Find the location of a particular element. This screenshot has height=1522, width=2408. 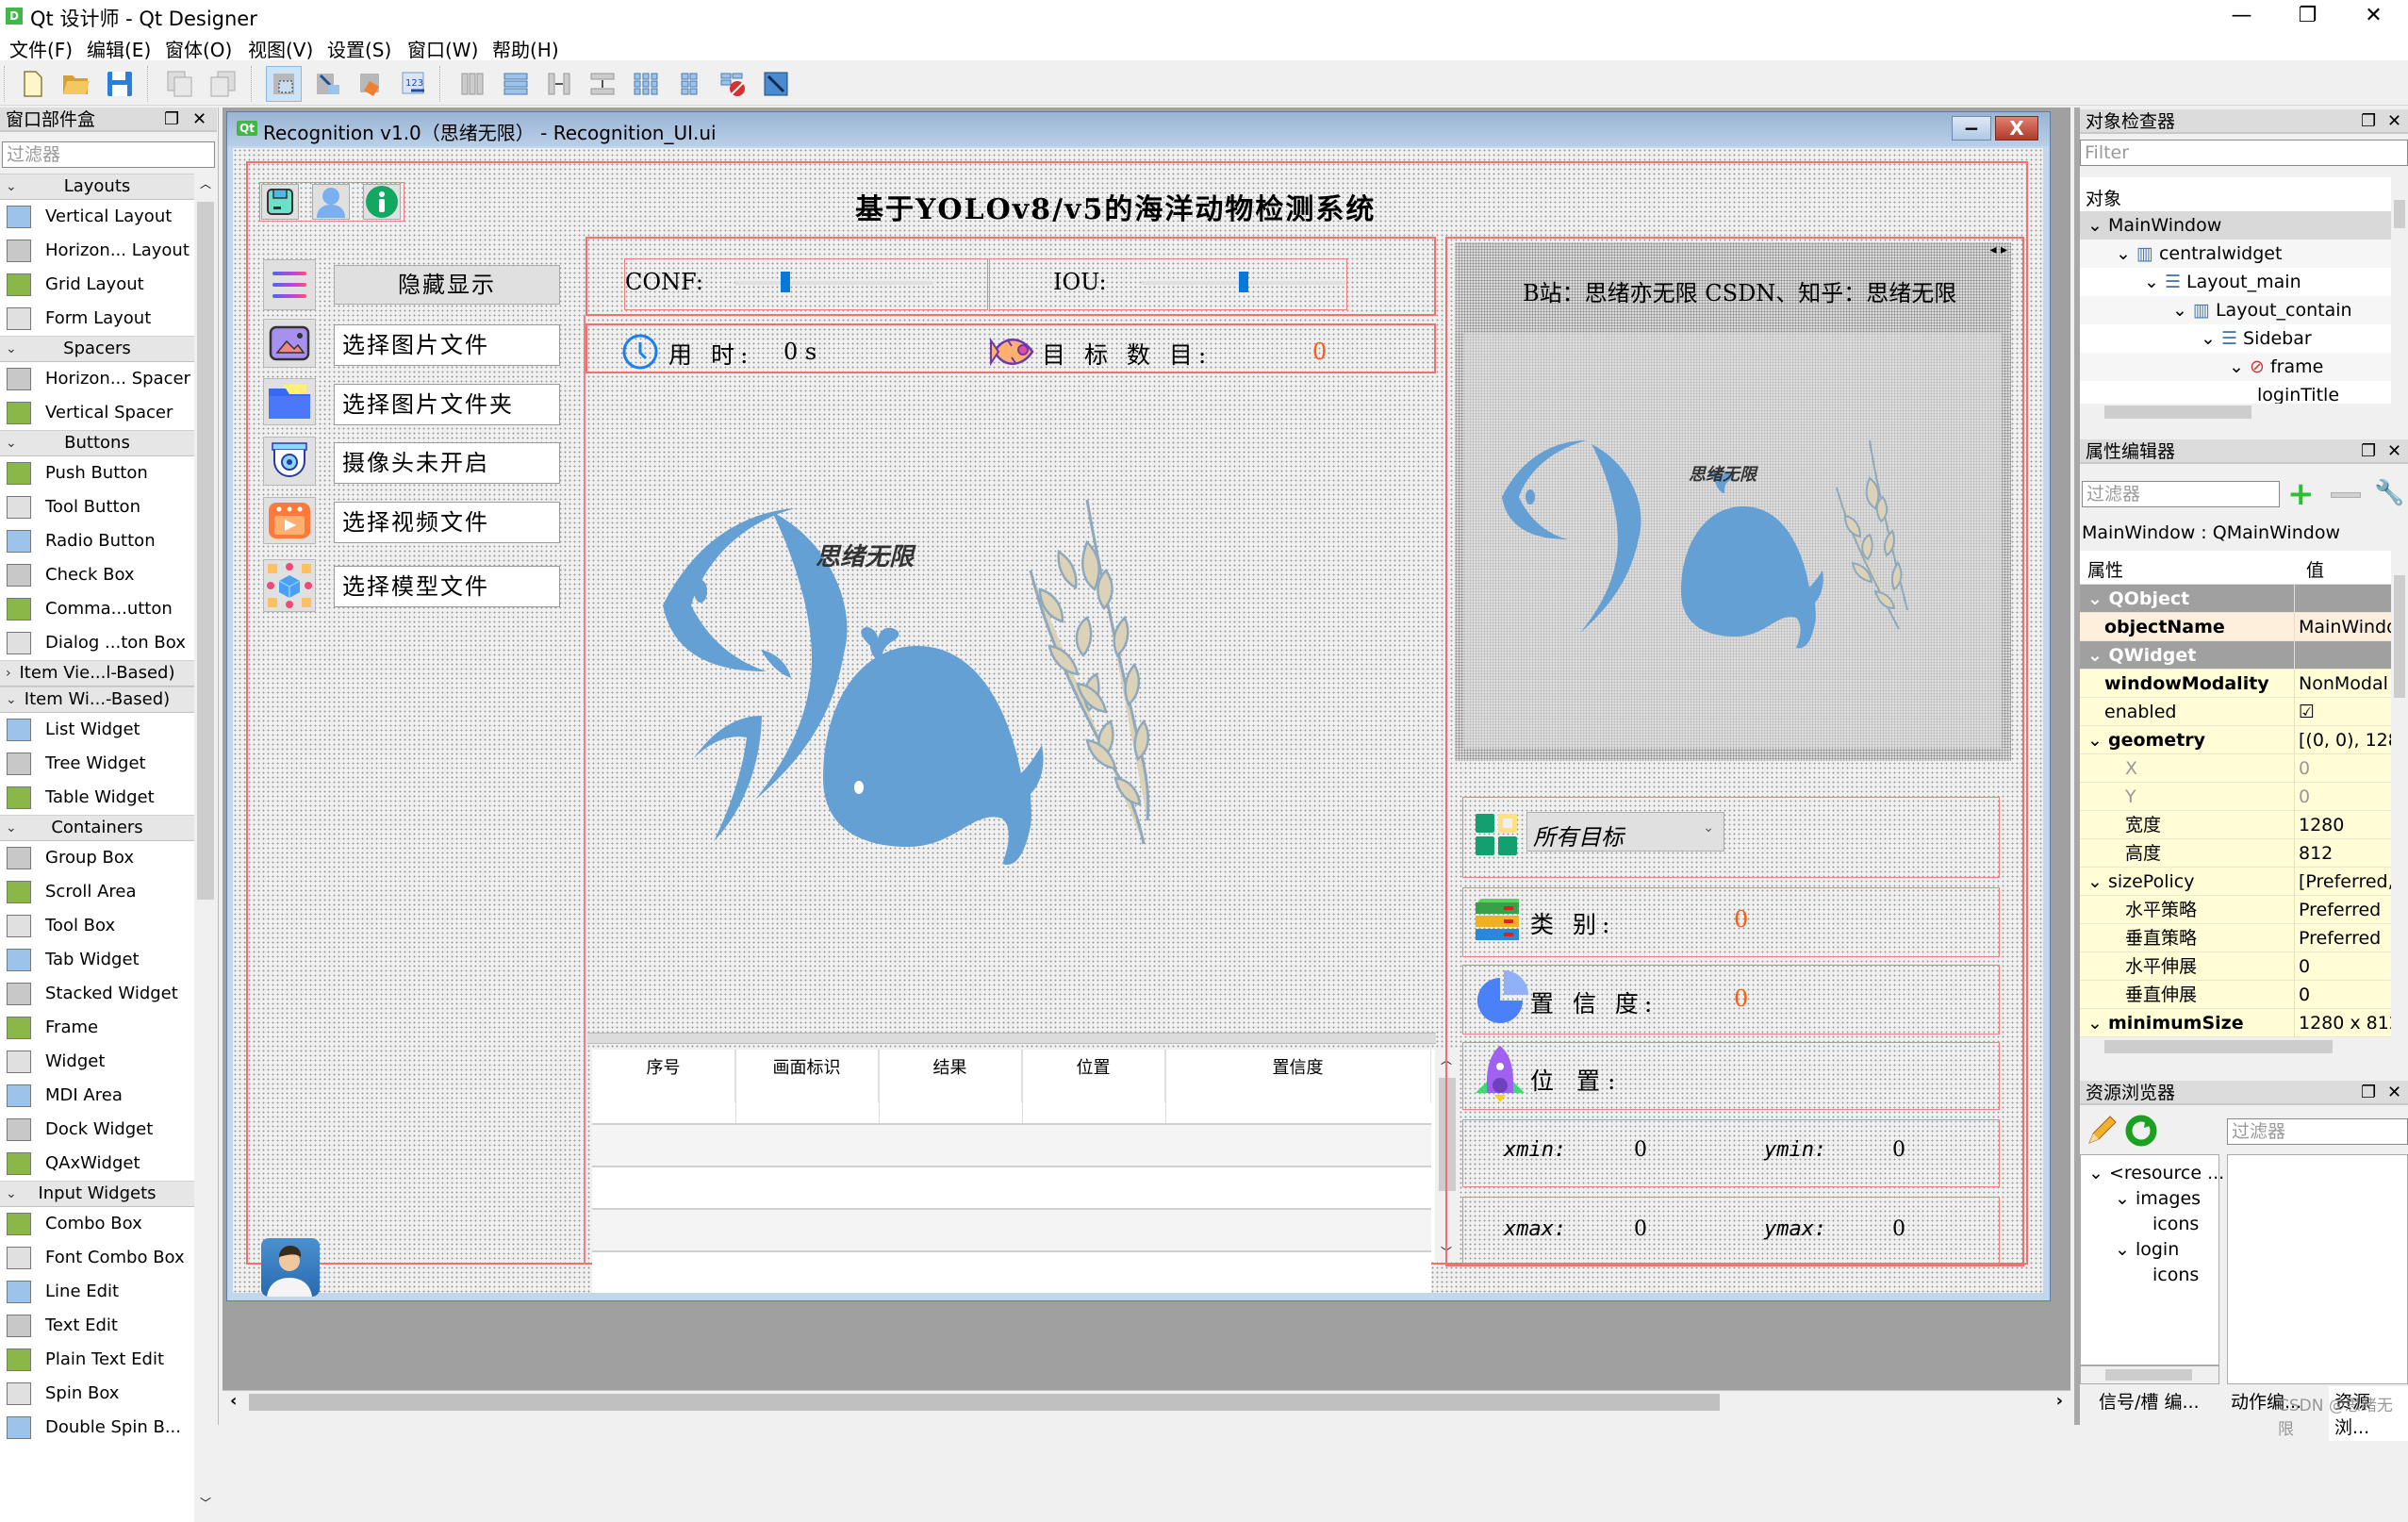

property-value: ☑ is located at coordinates (2345, 712).